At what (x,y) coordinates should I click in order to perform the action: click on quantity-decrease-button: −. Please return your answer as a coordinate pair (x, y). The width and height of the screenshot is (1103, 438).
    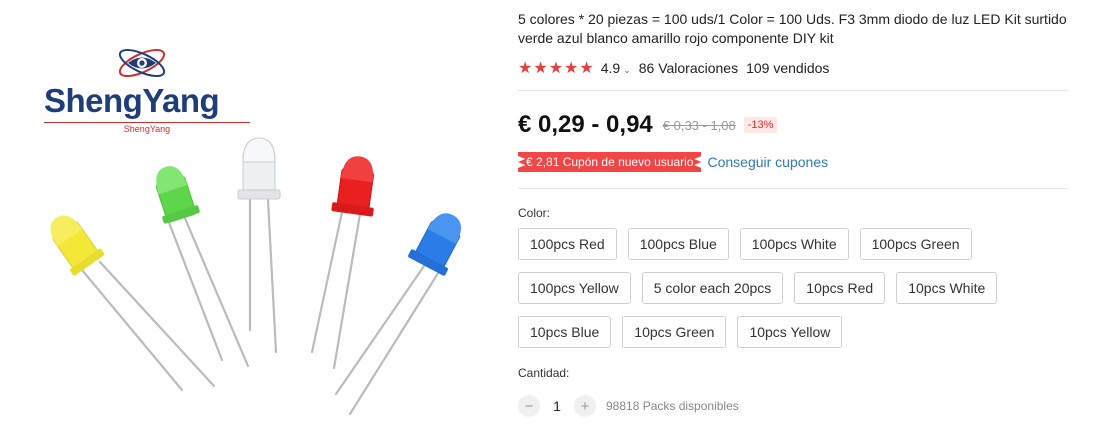
    Looking at the image, I should click on (529, 406).